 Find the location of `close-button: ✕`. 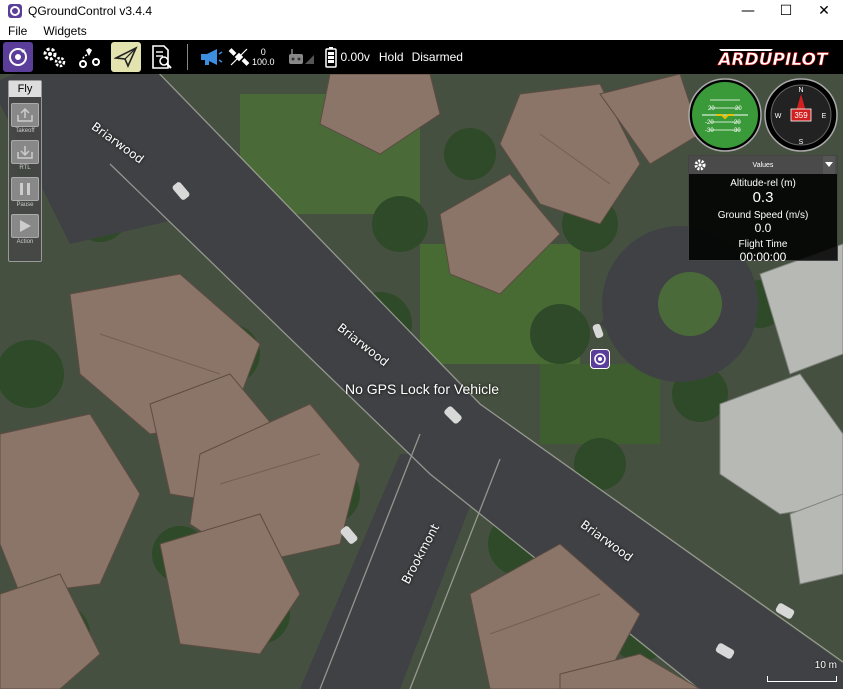

close-button: ✕ is located at coordinates (824, 11).